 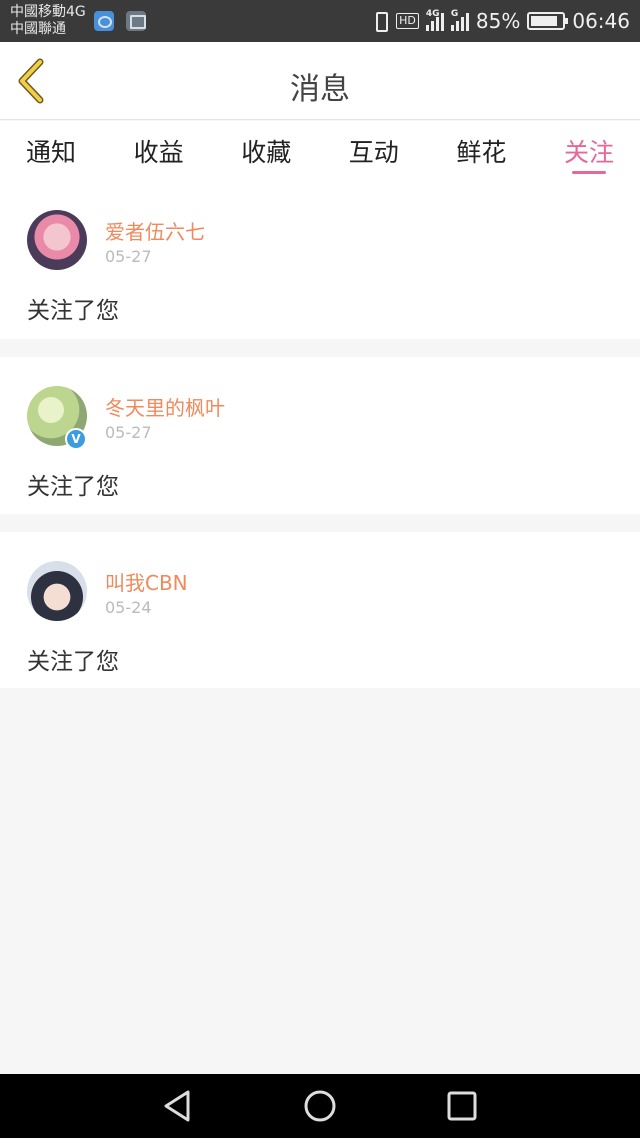 What do you see at coordinates (178, 1106) in the screenshot?
I see `back-triangle-icon` at bounding box center [178, 1106].